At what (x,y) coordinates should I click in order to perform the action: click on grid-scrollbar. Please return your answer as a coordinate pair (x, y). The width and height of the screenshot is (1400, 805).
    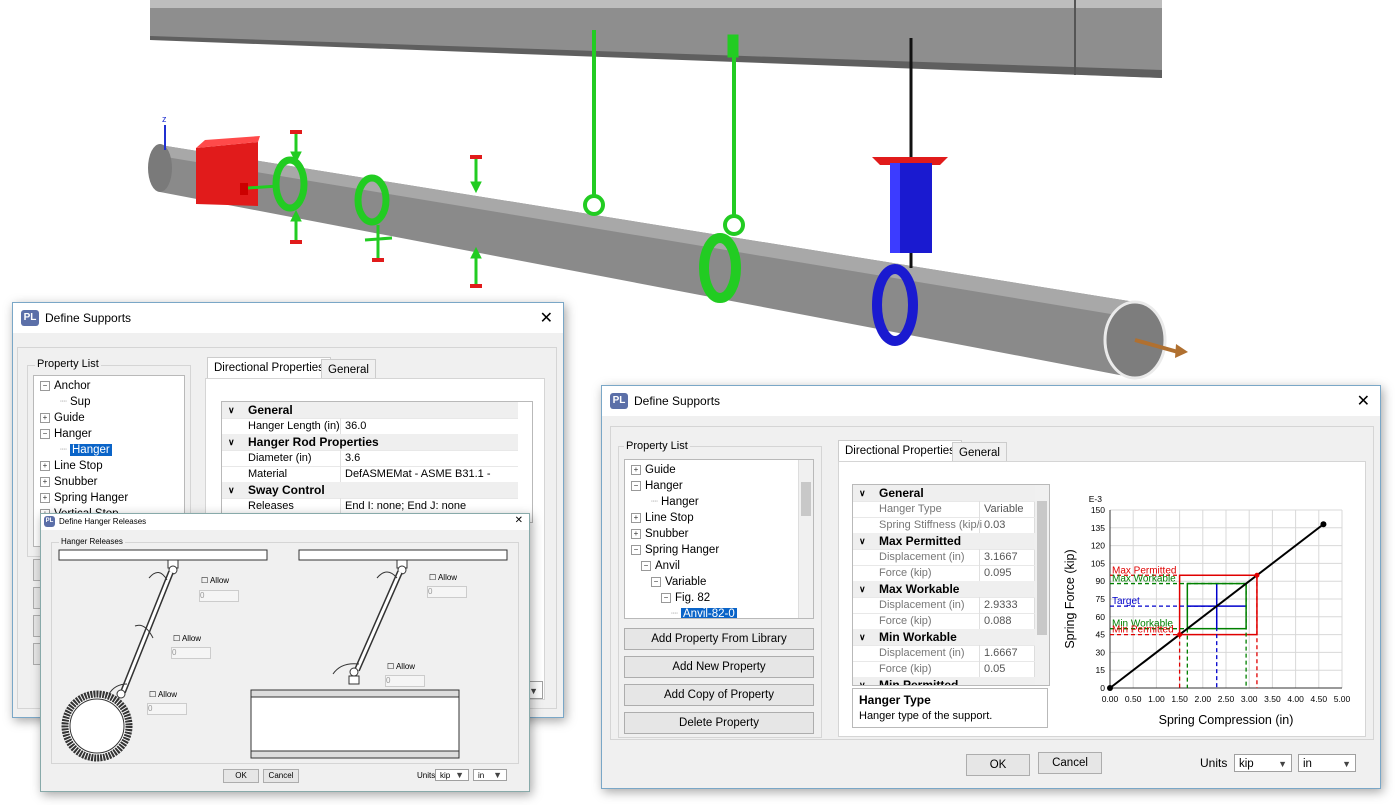
    Looking at the image, I should click on (1041, 585).